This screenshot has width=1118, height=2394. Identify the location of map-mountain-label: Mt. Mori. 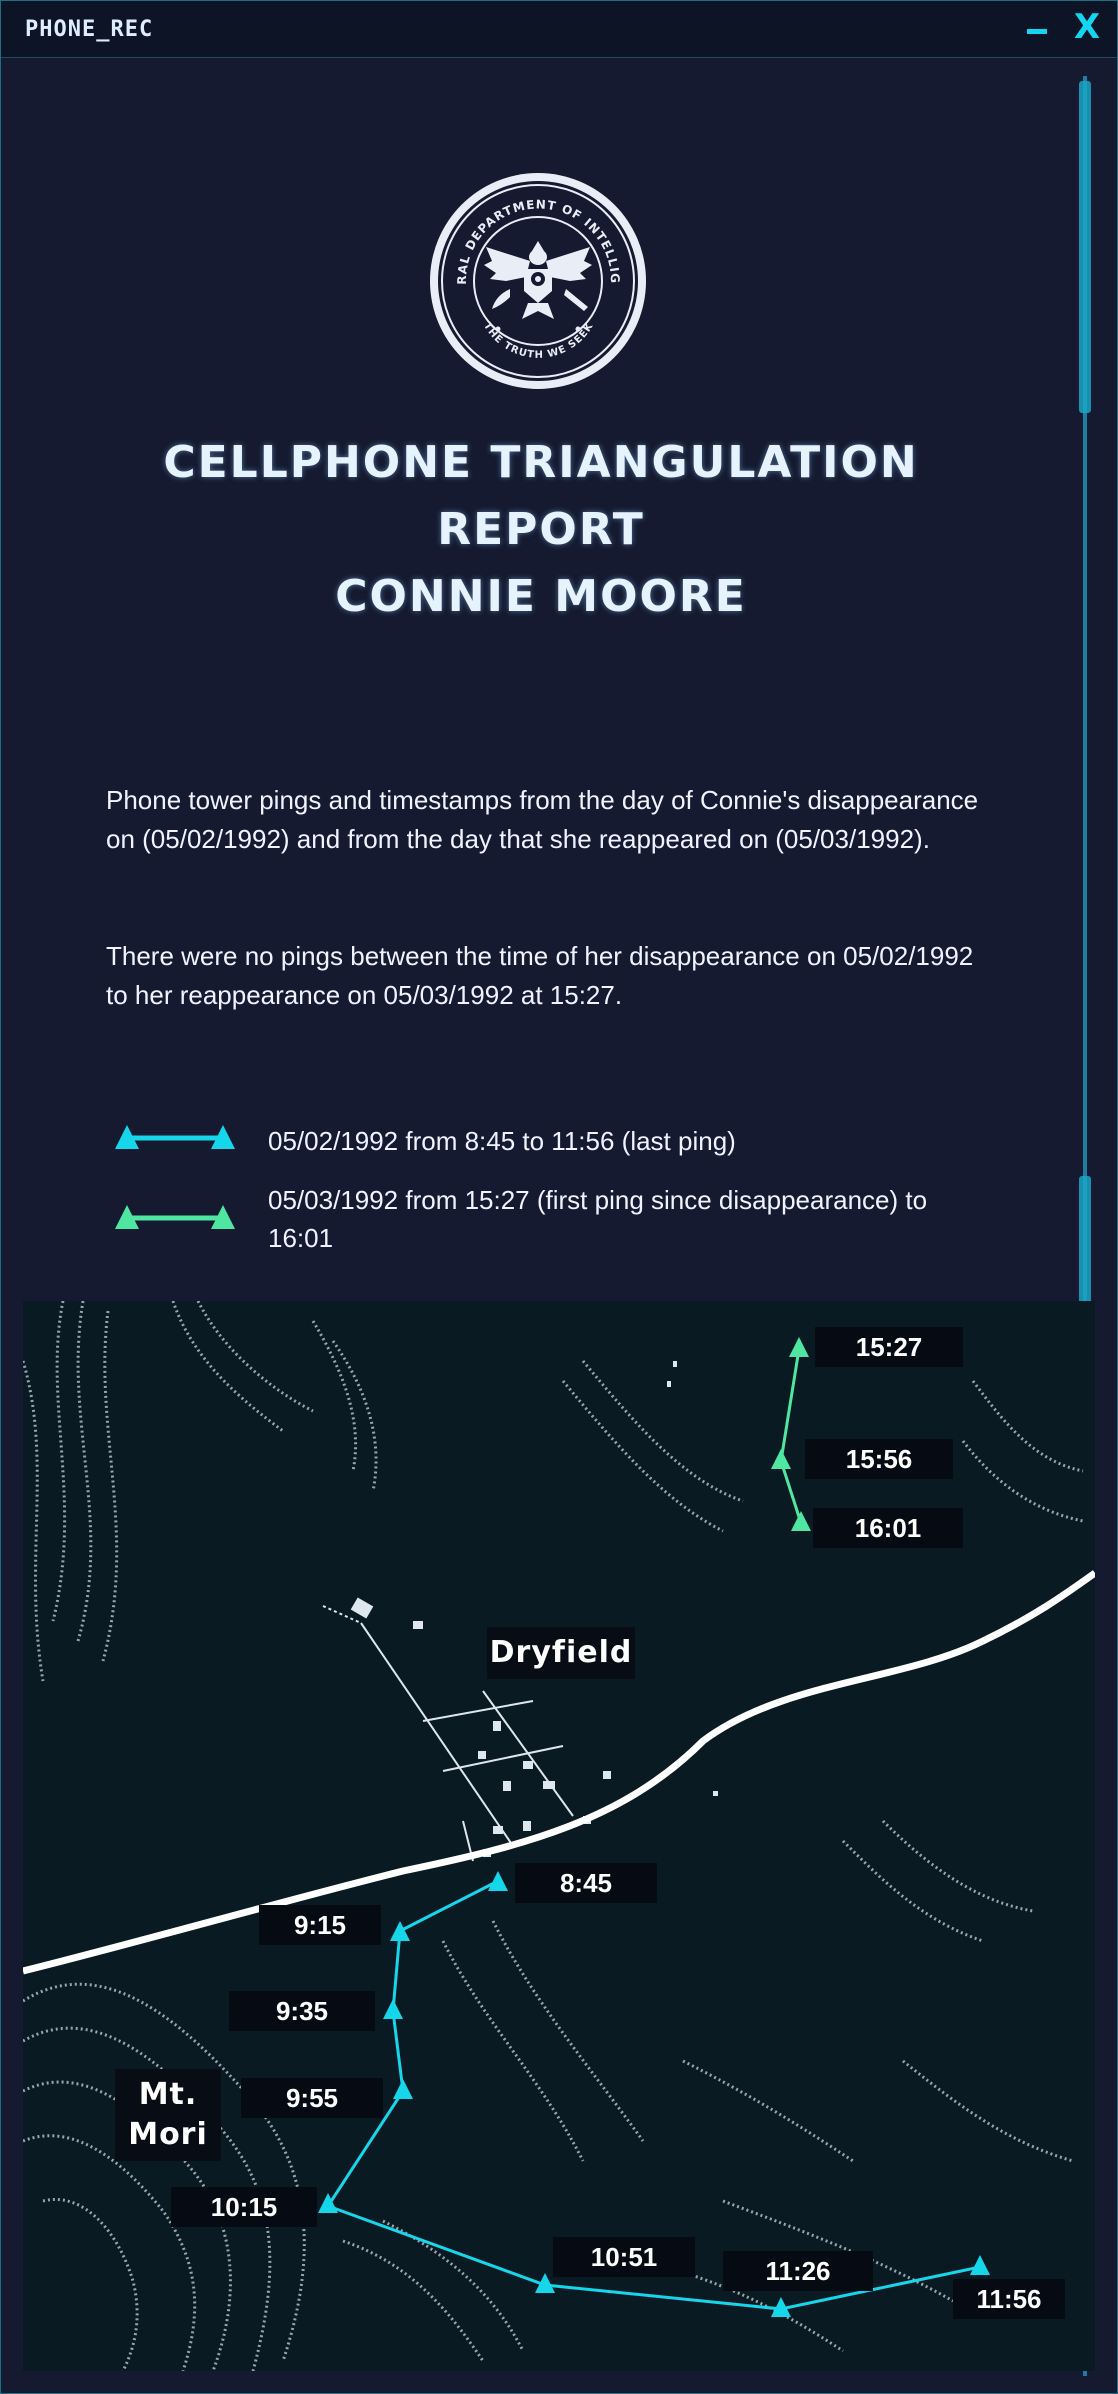
(168, 2115).